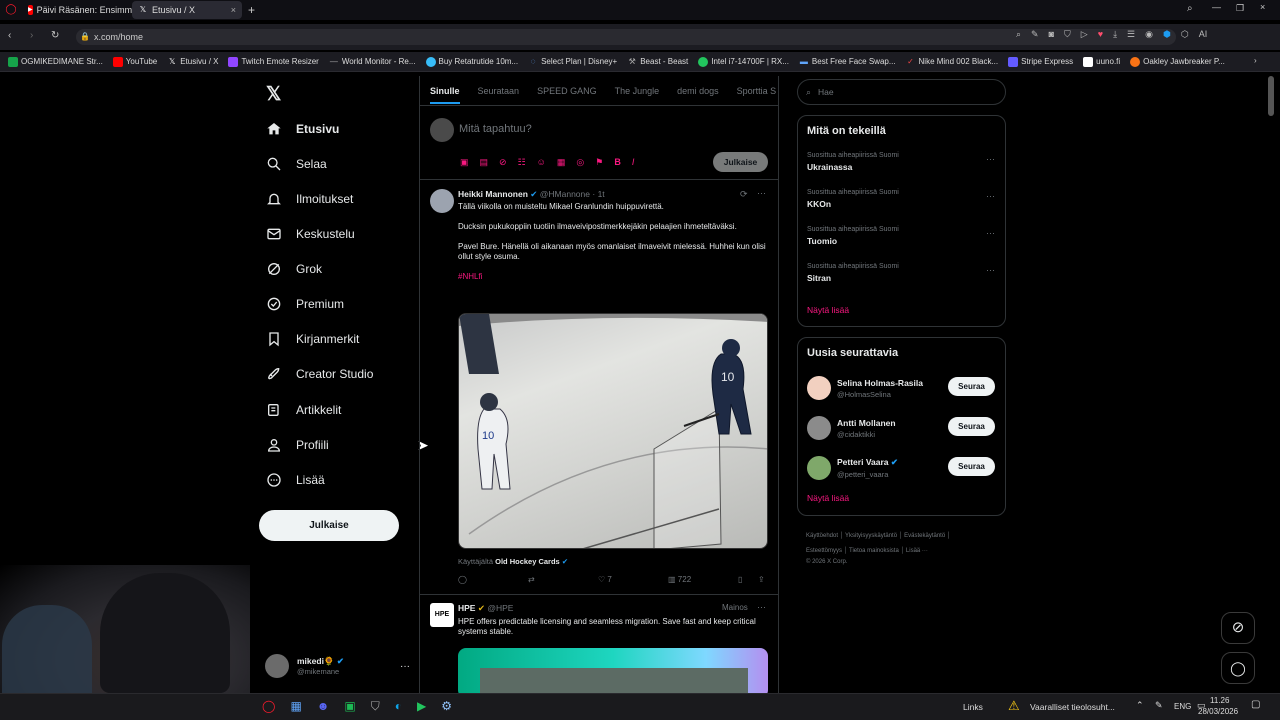 The width and height of the screenshot is (1280, 720). I want to click on account-switcher: mikedi🌻 ✔ @mikemane ···, so click(337, 666).